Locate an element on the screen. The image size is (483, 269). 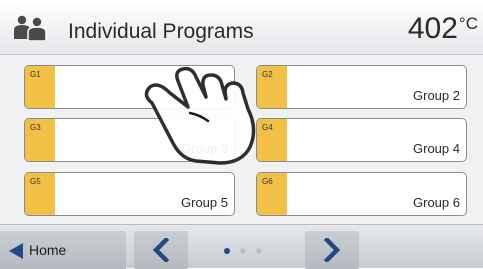
program-button-g1: G1 is located at coordinates (129, 87).